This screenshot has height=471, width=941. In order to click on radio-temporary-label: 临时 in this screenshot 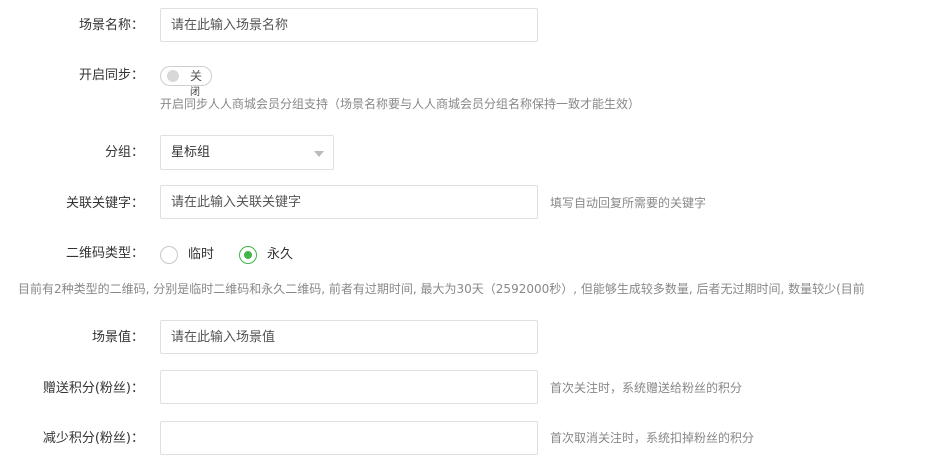, I will do `click(201, 254)`.